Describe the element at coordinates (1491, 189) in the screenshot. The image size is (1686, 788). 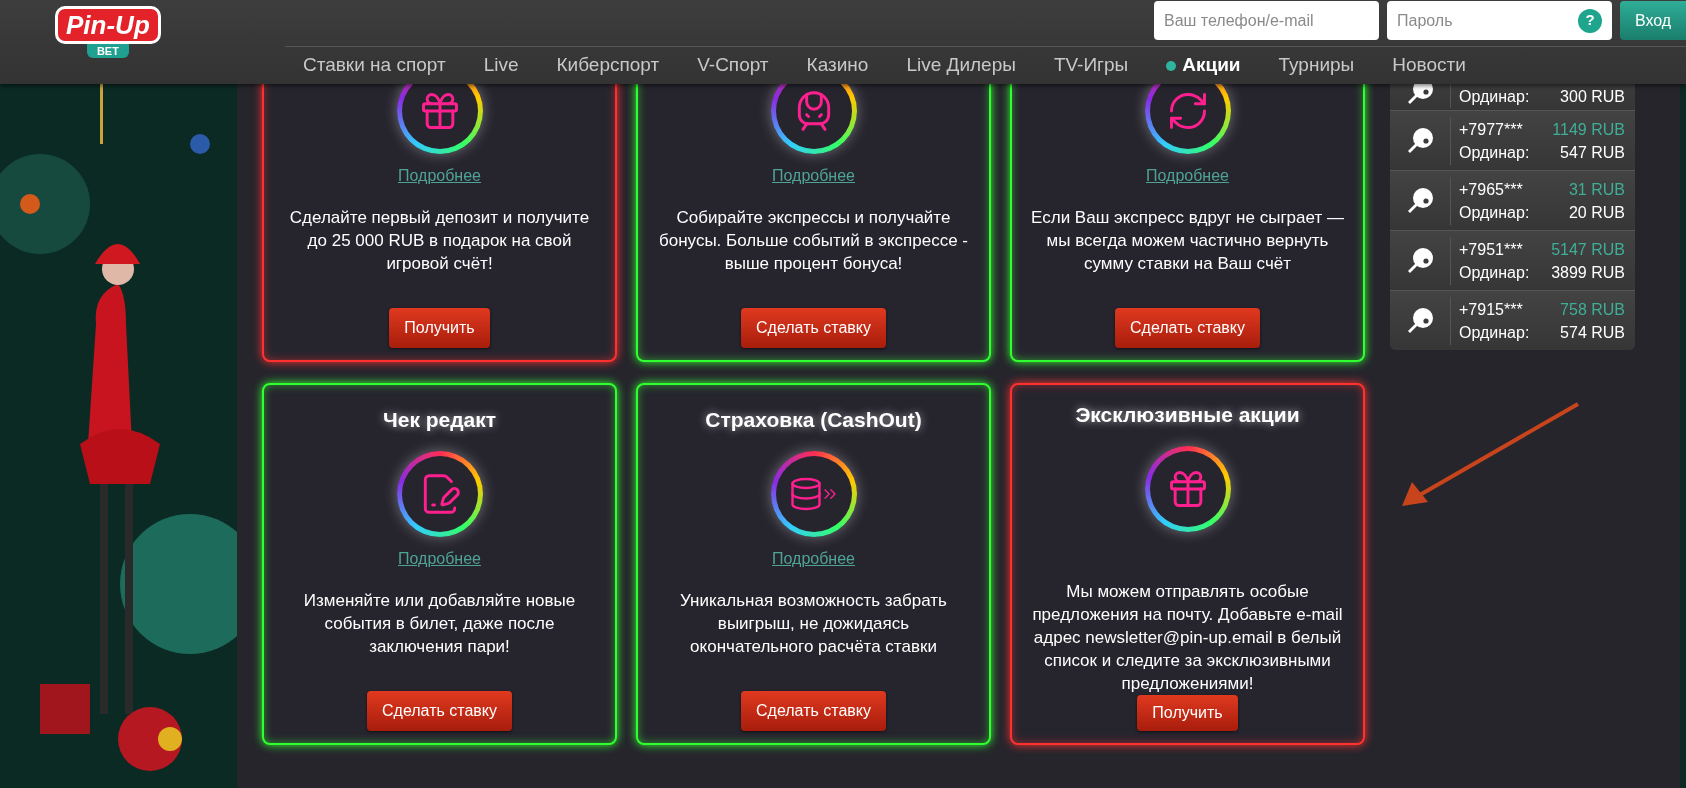
I see `user-phone: +7965***` at that location.